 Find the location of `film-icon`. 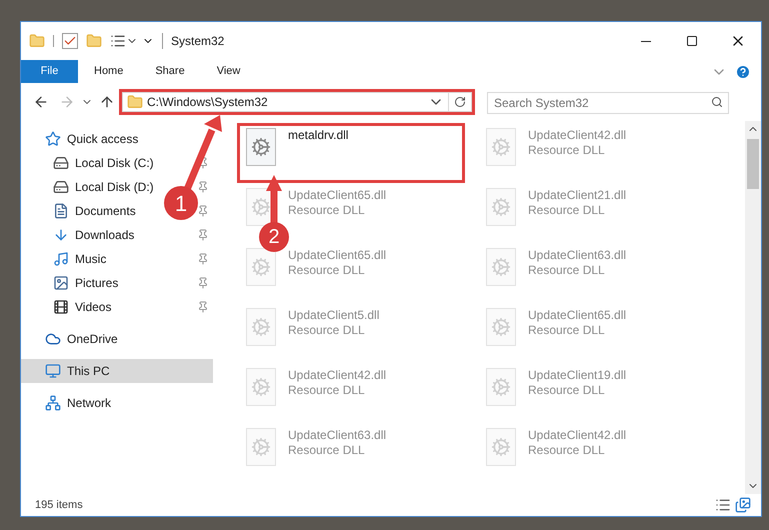

film-icon is located at coordinates (61, 307).